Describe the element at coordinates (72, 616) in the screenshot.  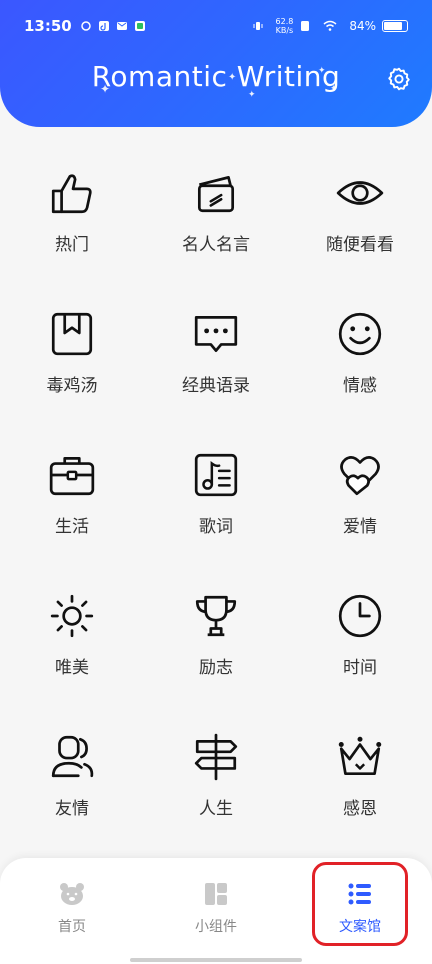
I see `sun-icon` at that location.